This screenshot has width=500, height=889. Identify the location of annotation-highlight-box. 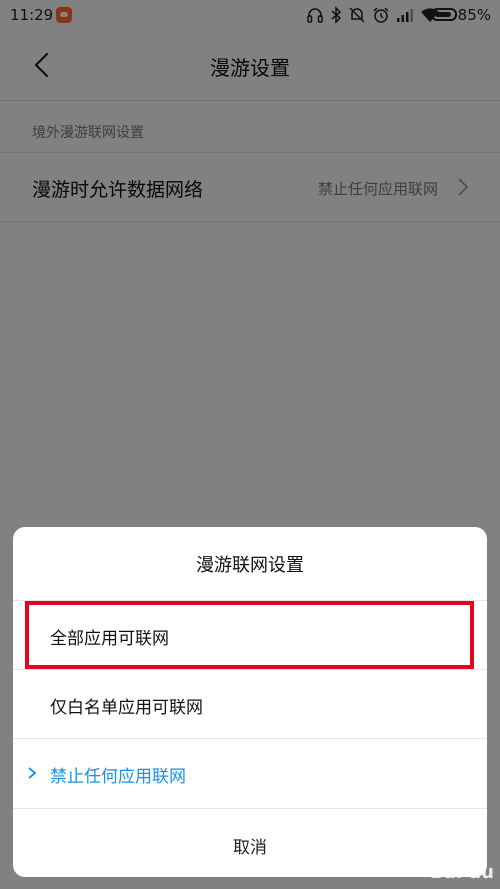
(249, 635).